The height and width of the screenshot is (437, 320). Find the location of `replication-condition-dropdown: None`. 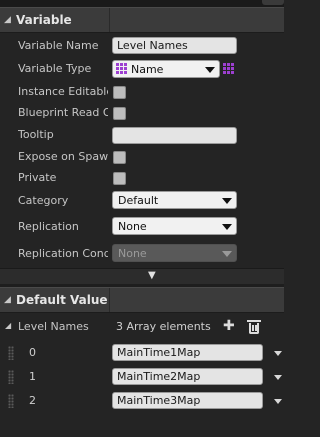

replication-condition-dropdown: None is located at coordinates (174, 253).